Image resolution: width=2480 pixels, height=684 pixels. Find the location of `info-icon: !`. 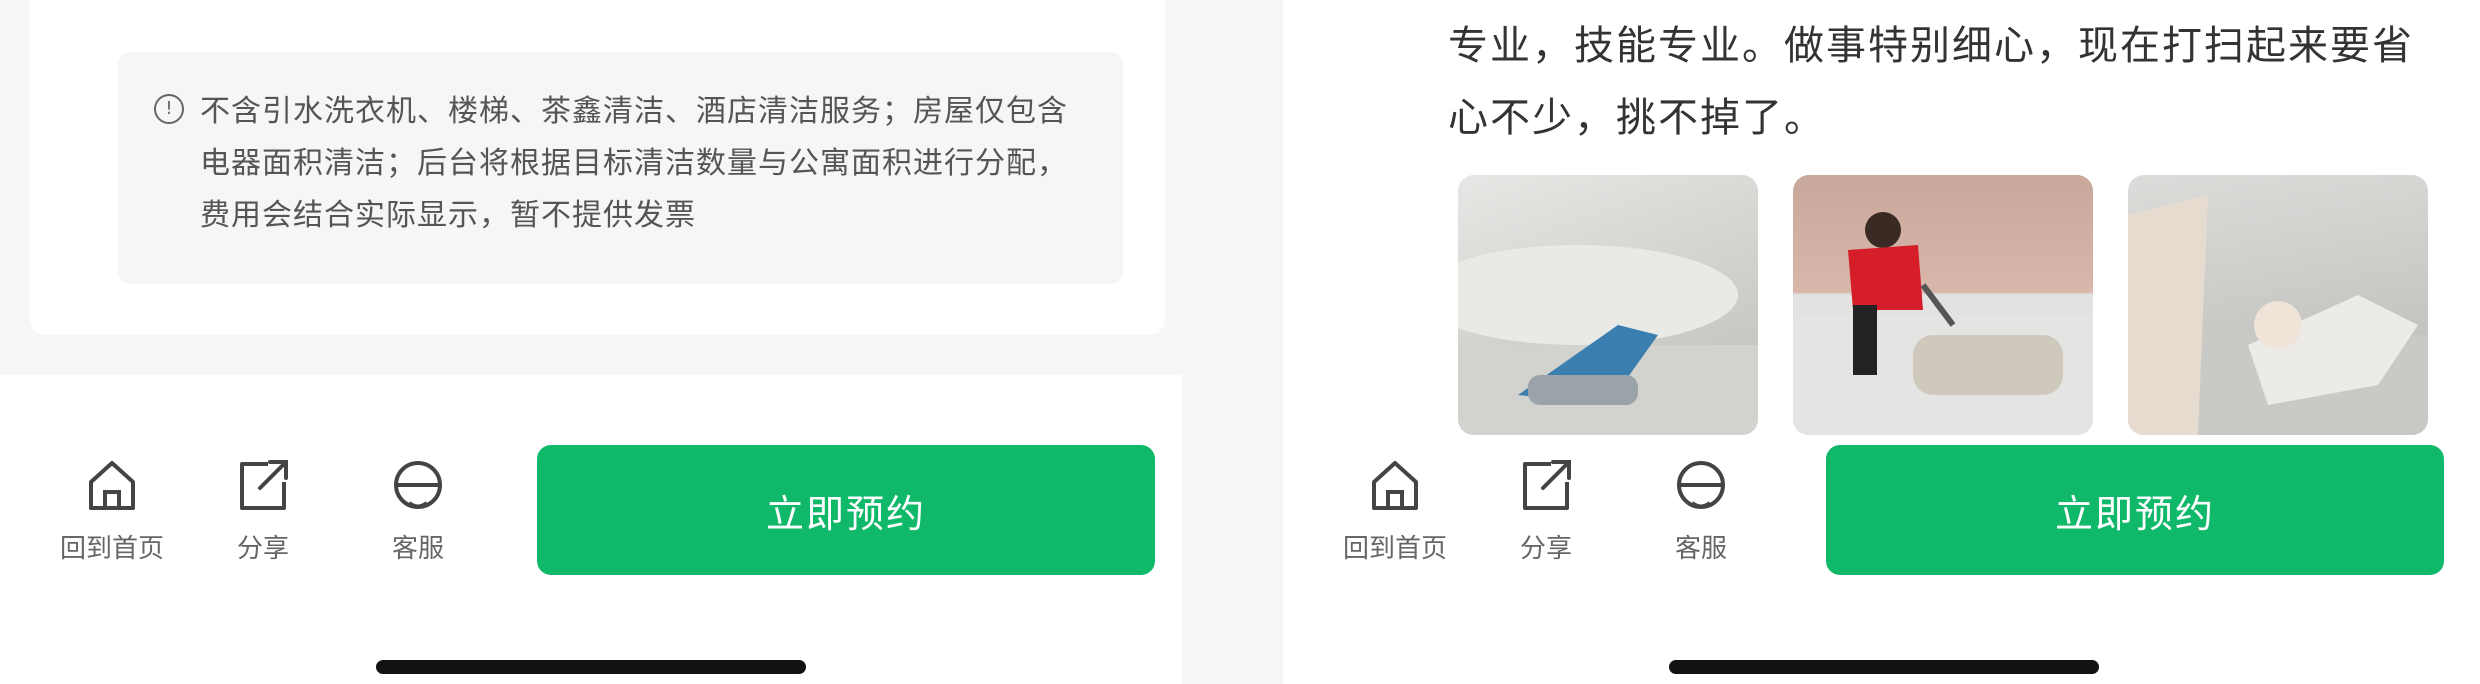

info-icon: ! is located at coordinates (169, 109).